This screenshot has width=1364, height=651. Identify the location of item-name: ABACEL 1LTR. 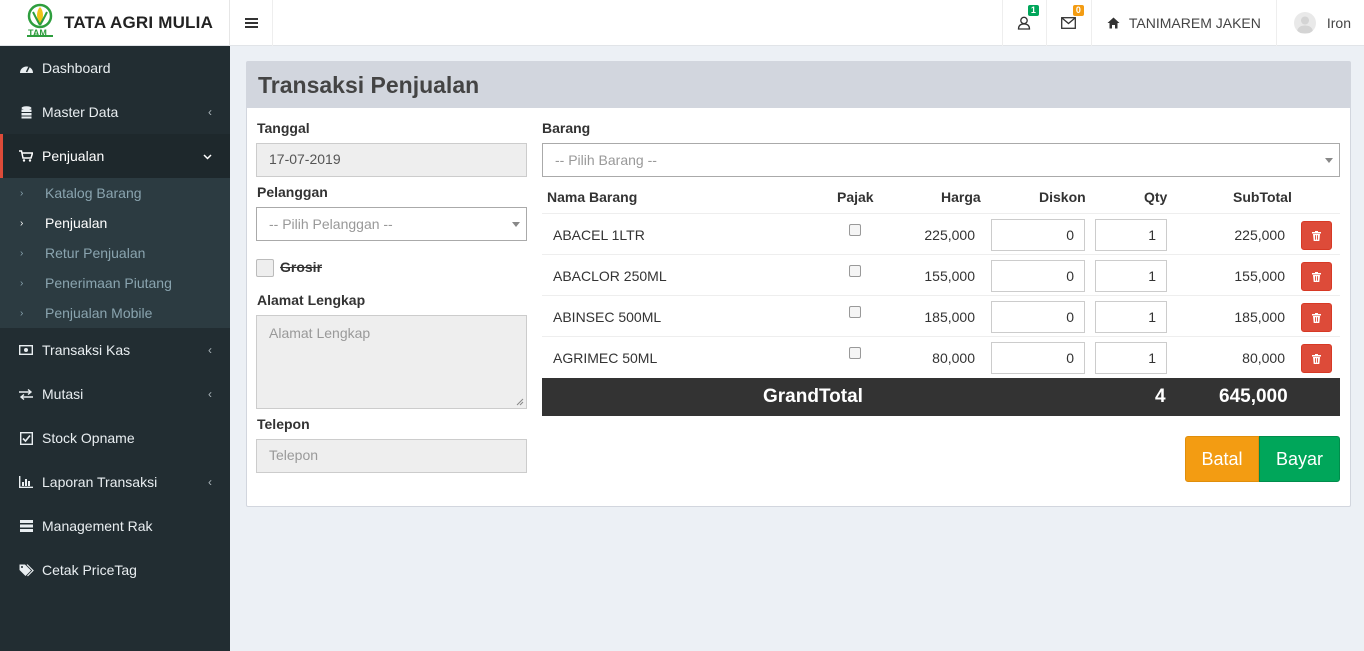
(599, 235).